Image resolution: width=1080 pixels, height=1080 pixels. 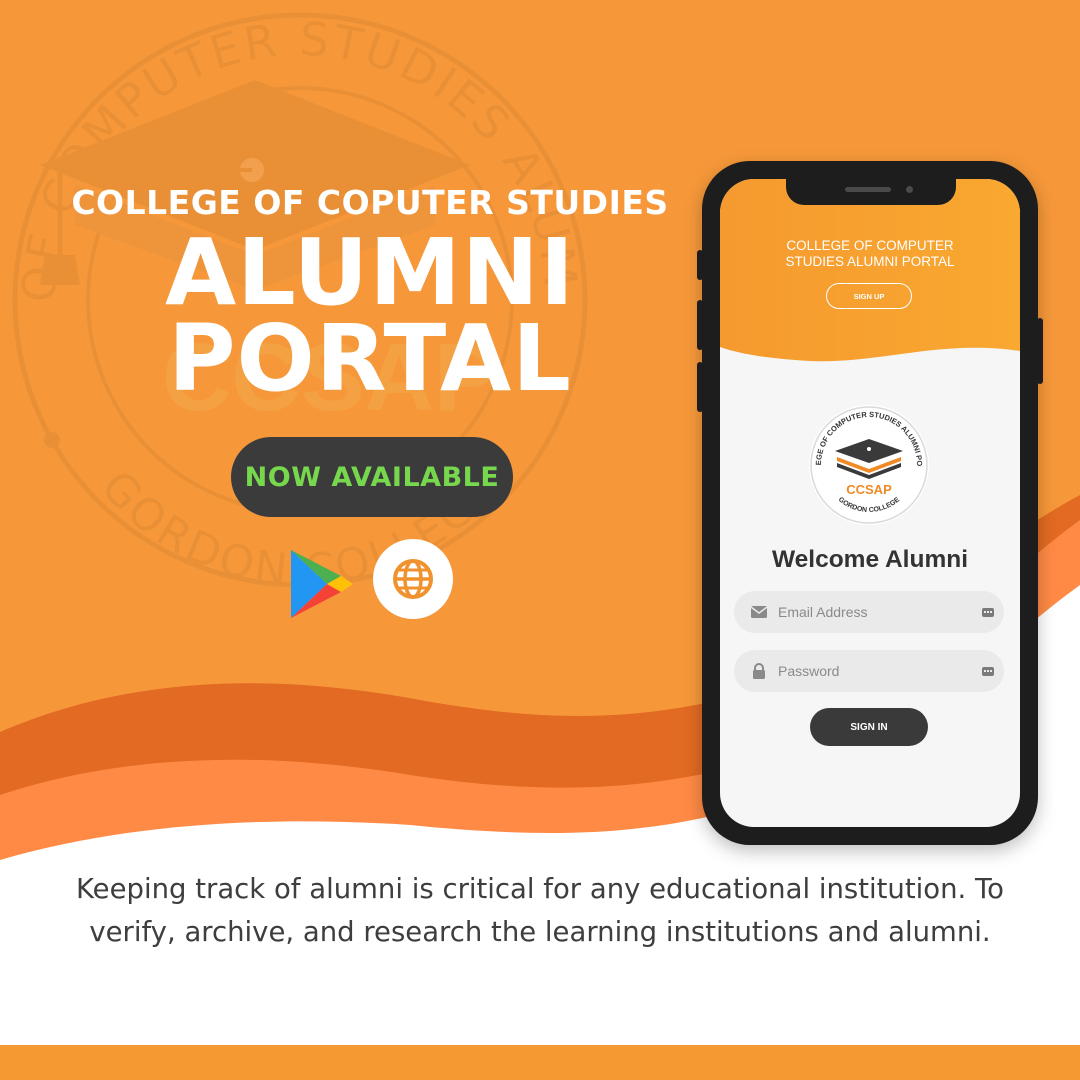 What do you see at coordinates (869, 671) in the screenshot?
I see `password-field: Password` at bounding box center [869, 671].